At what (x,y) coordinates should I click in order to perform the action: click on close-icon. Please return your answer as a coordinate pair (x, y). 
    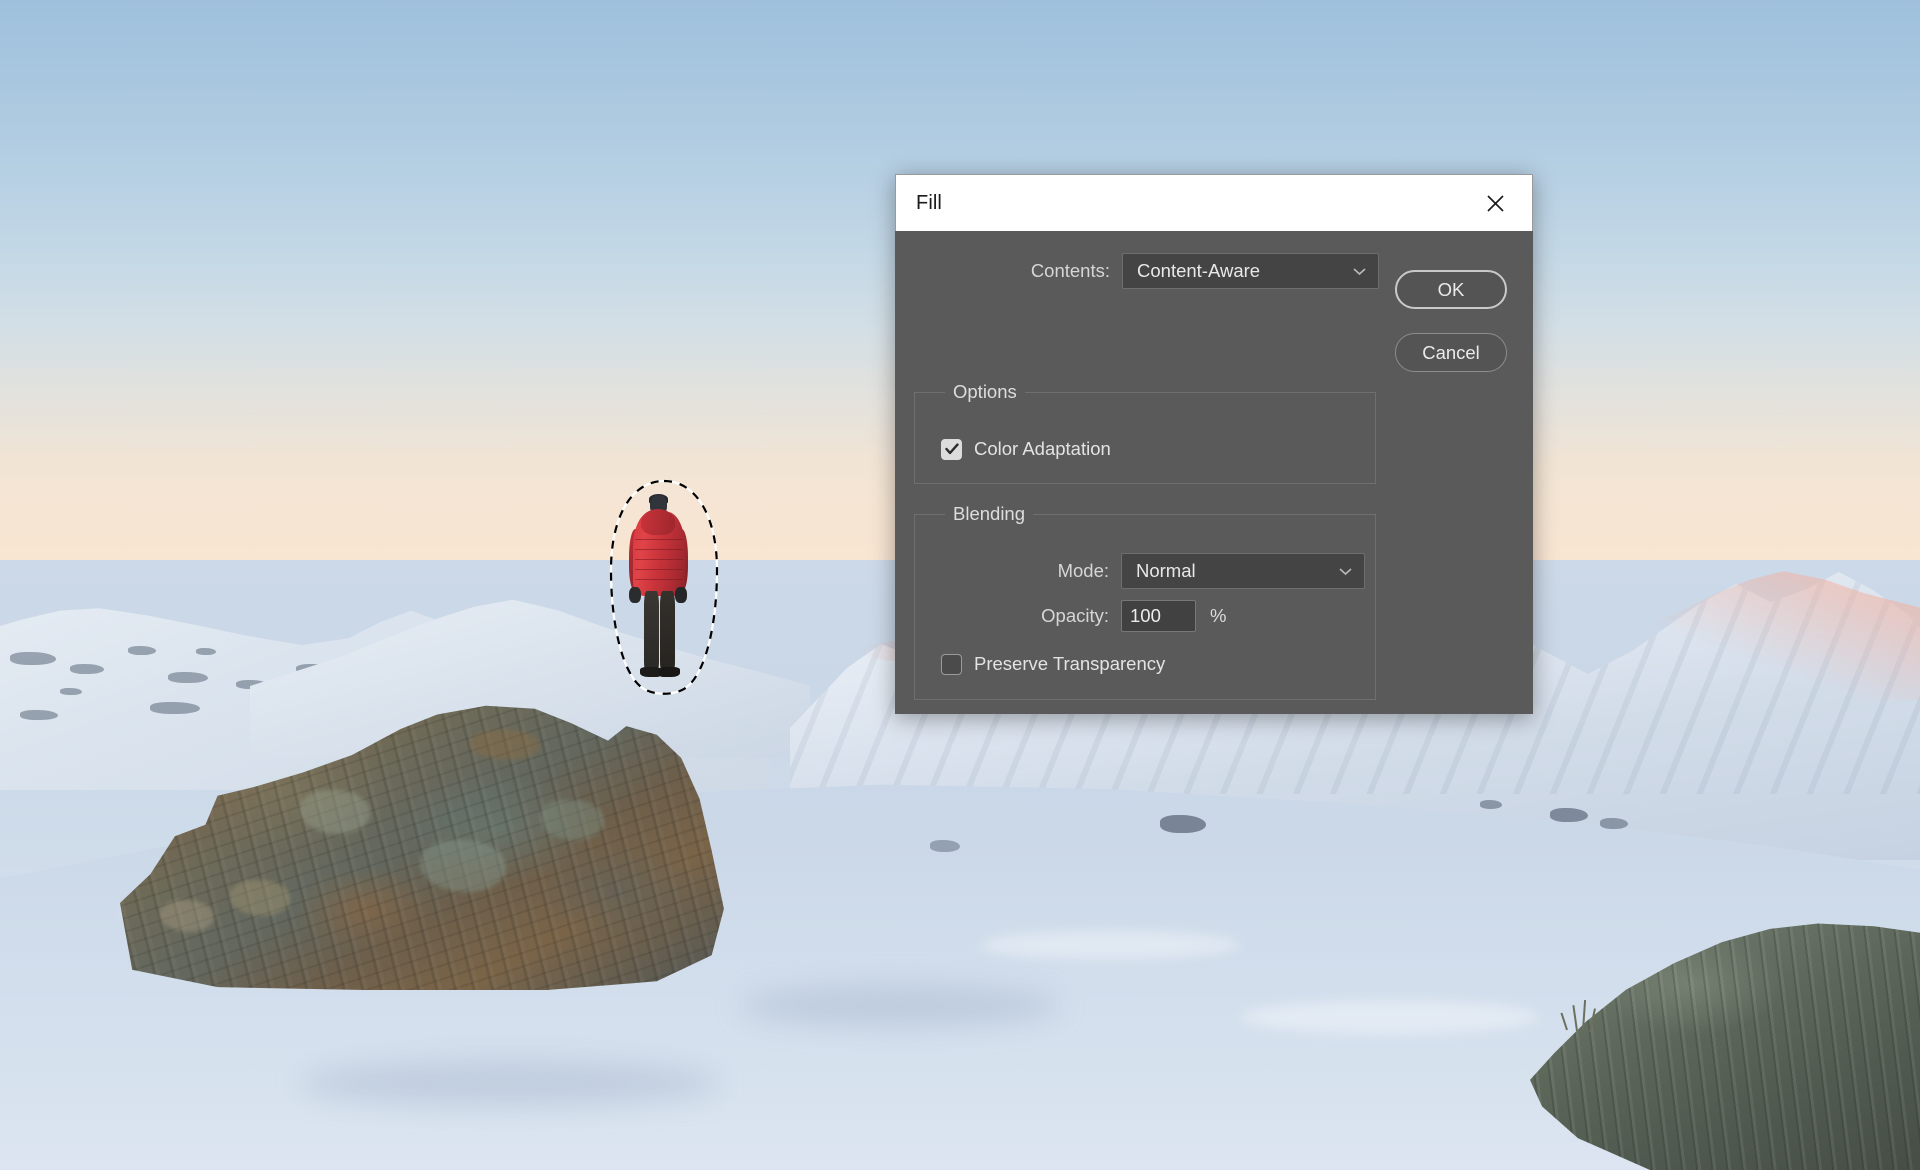
    Looking at the image, I should click on (1495, 203).